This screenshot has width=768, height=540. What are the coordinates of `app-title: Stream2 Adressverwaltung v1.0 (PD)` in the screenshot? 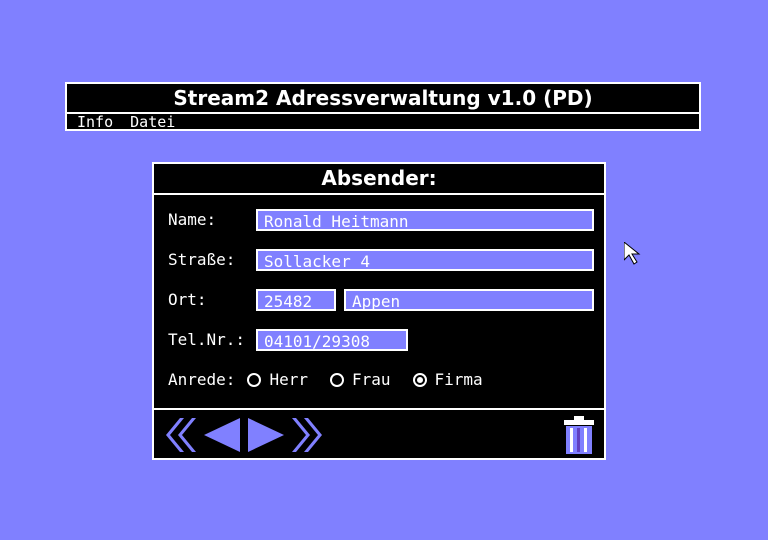 It's located at (383, 99).